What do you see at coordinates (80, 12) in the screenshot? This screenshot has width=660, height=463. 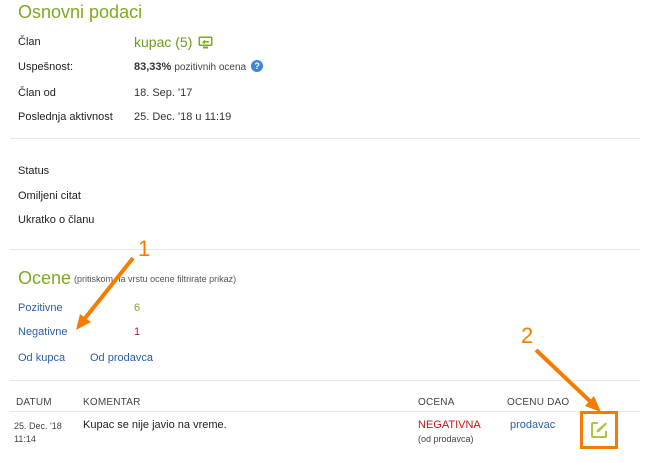 I see `basic-info-title: Osnovni podaci` at bounding box center [80, 12].